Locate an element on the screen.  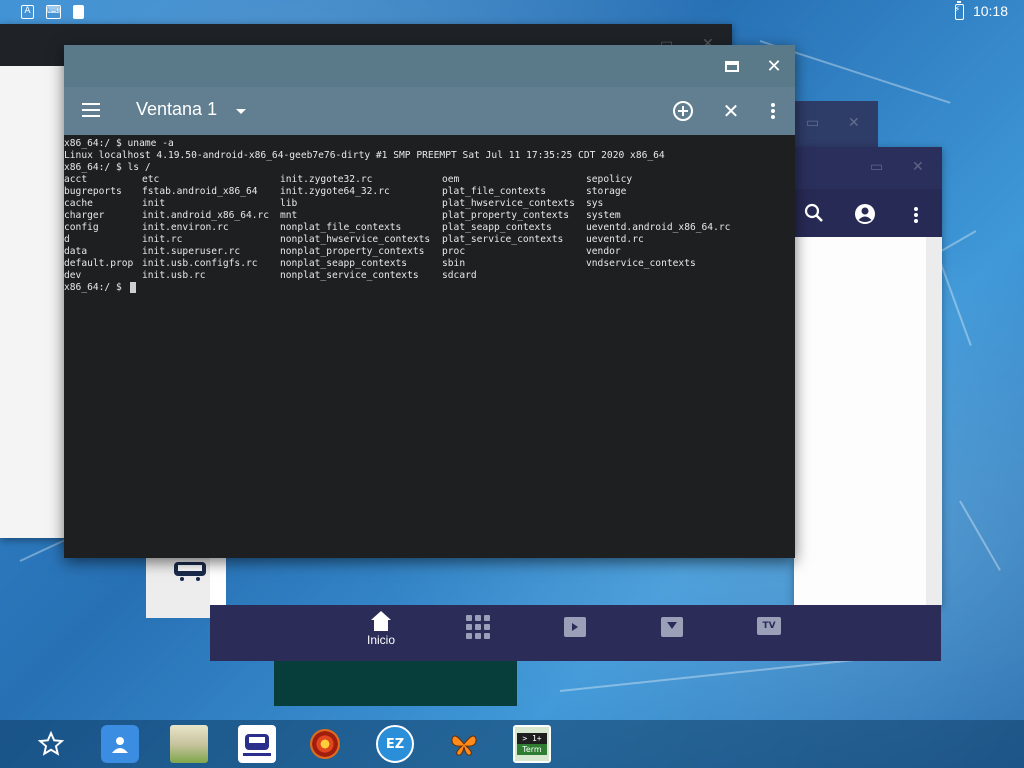
ls-entry: vendor is located at coordinates (603, 251).